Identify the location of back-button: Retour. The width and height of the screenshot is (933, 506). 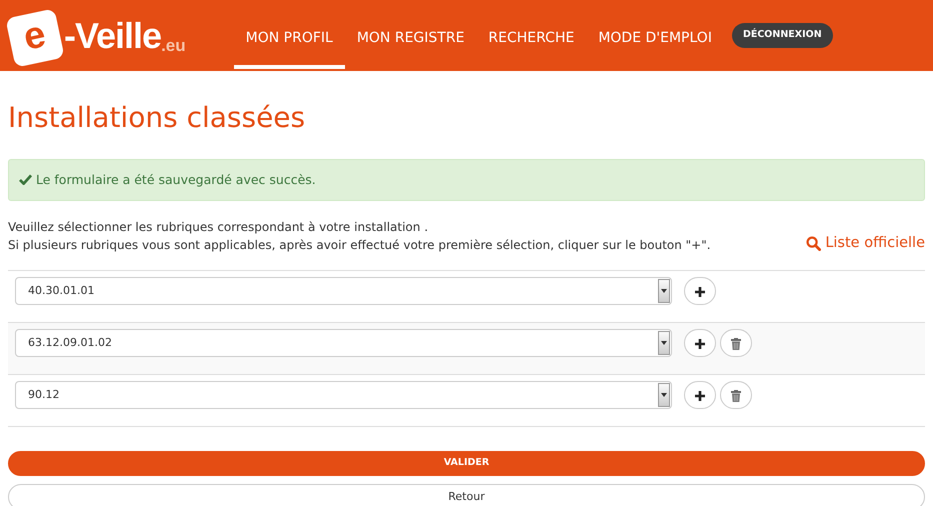
(466, 495).